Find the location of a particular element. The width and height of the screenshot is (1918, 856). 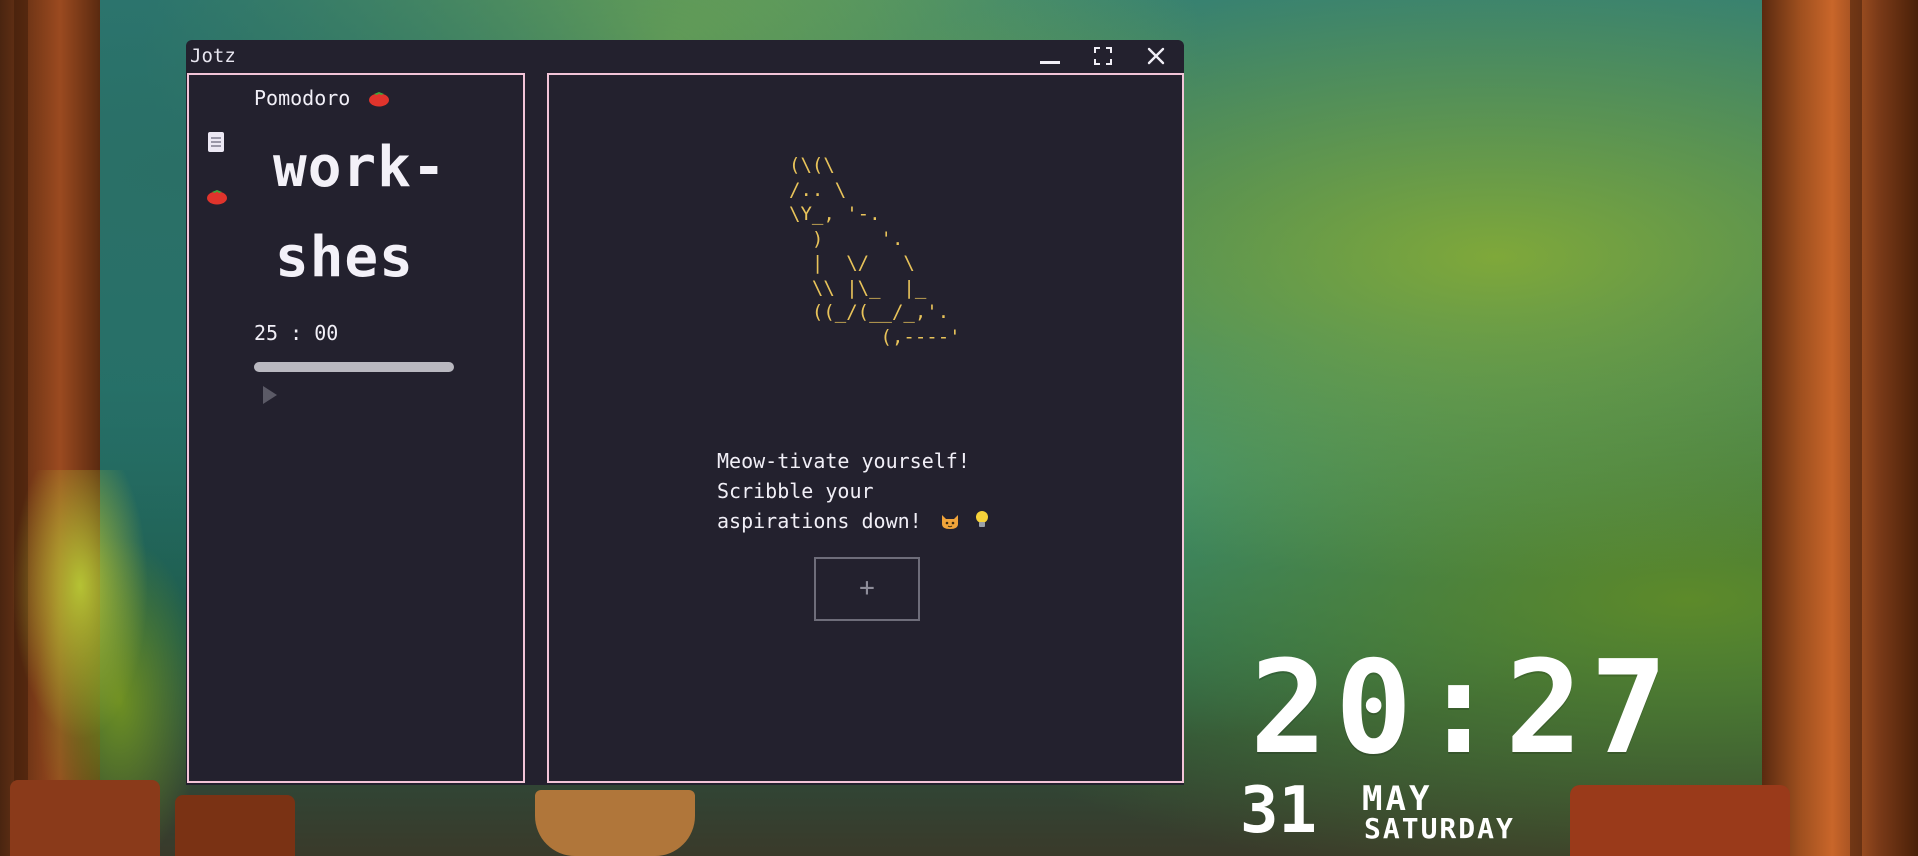

message-line-3-text: aspirations down! is located at coordinates (819, 521).